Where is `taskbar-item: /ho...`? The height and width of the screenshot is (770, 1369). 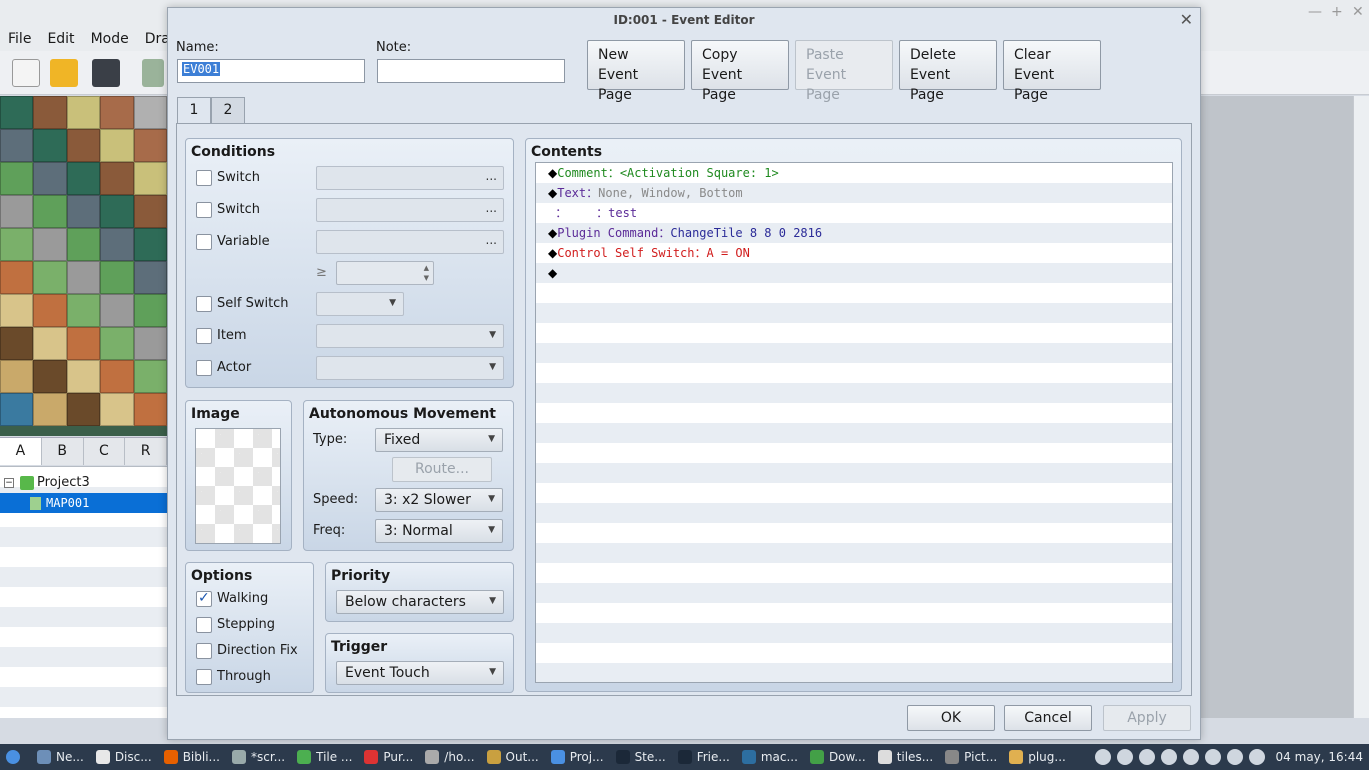
taskbar-item: /ho... is located at coordinates (449, 757).